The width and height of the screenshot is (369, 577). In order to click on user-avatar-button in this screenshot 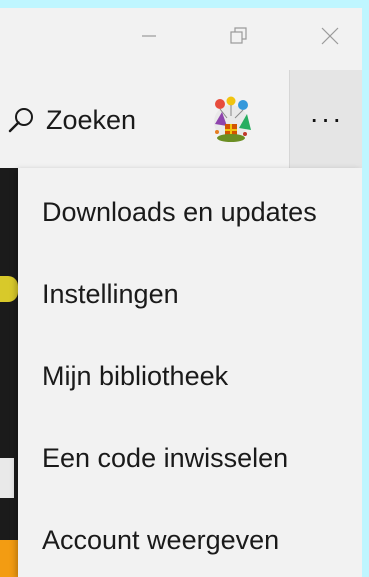, I will do `click(231, 120)`.